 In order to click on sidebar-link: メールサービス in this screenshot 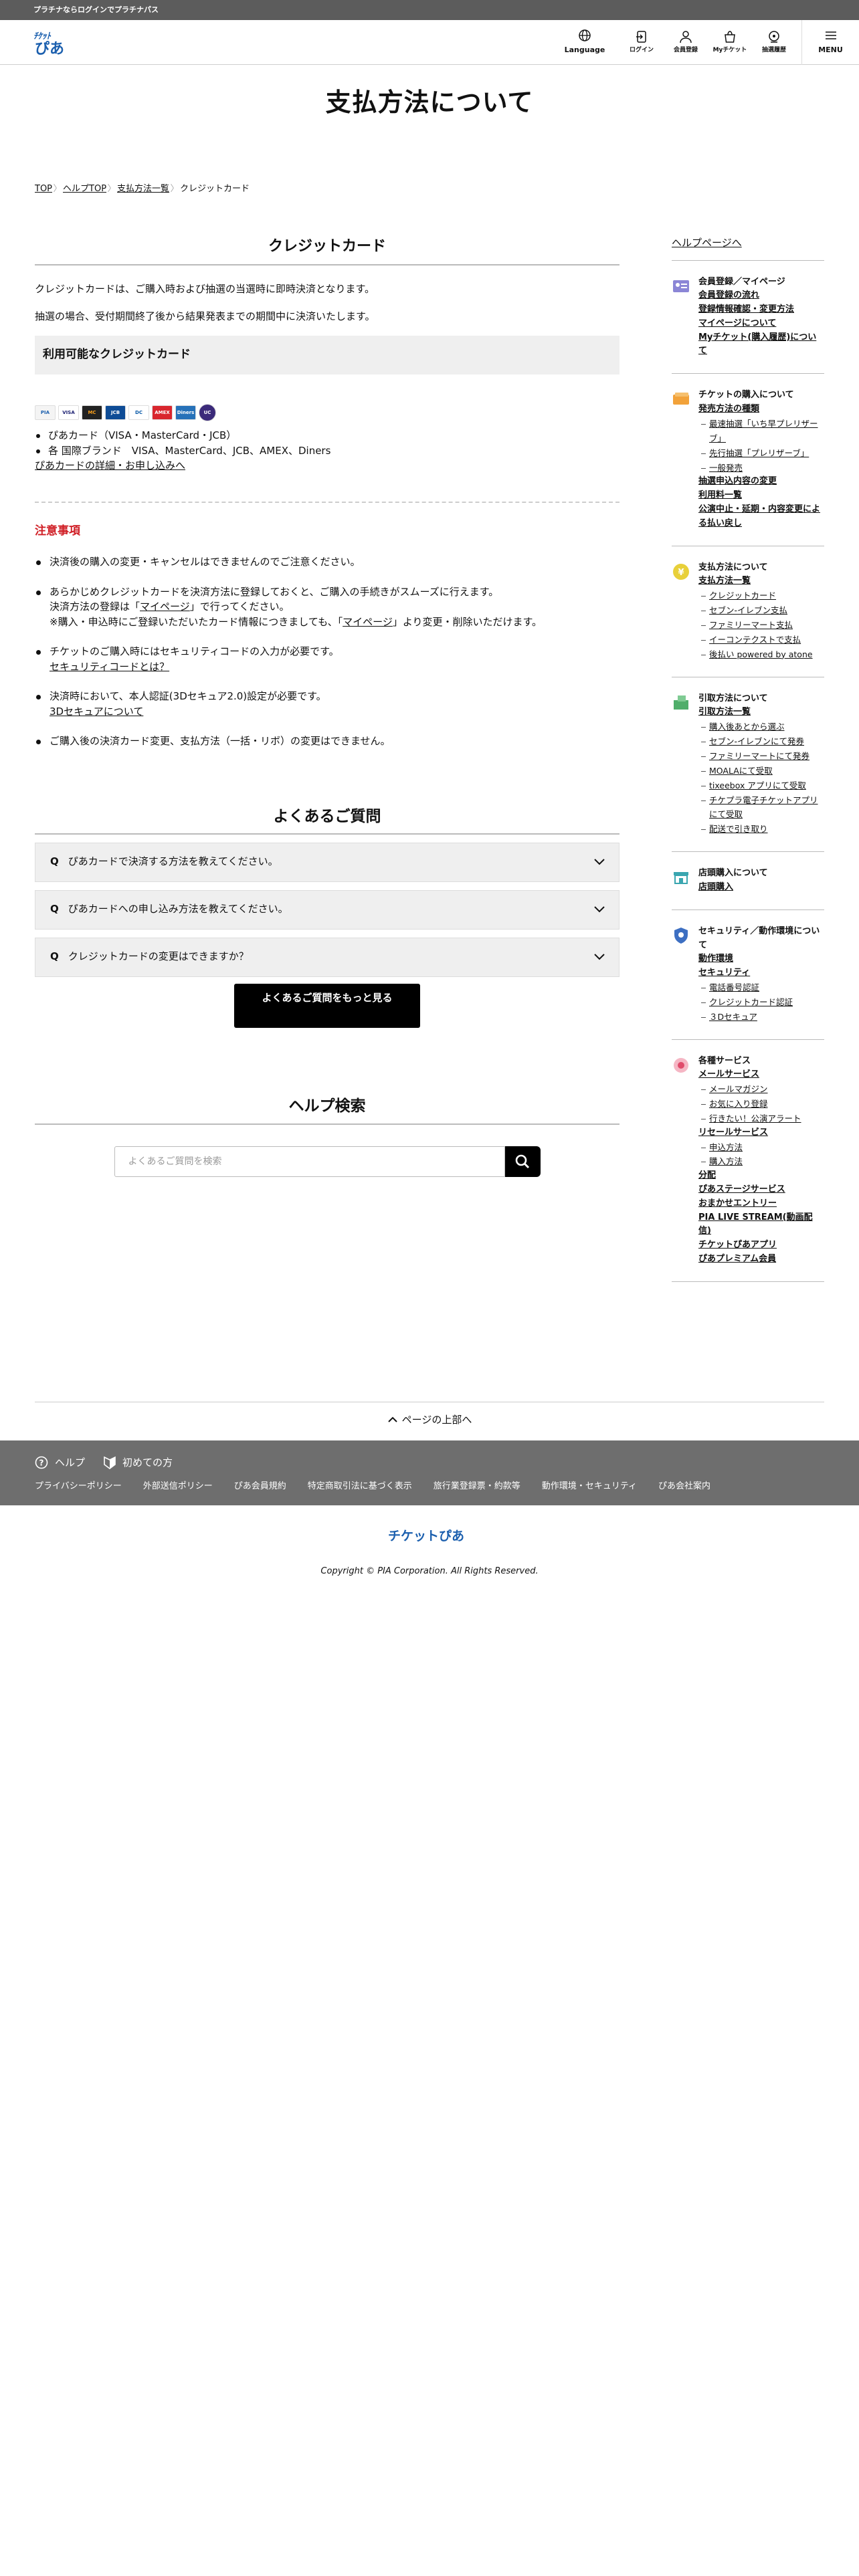, I will do `click(761, 1075)`.